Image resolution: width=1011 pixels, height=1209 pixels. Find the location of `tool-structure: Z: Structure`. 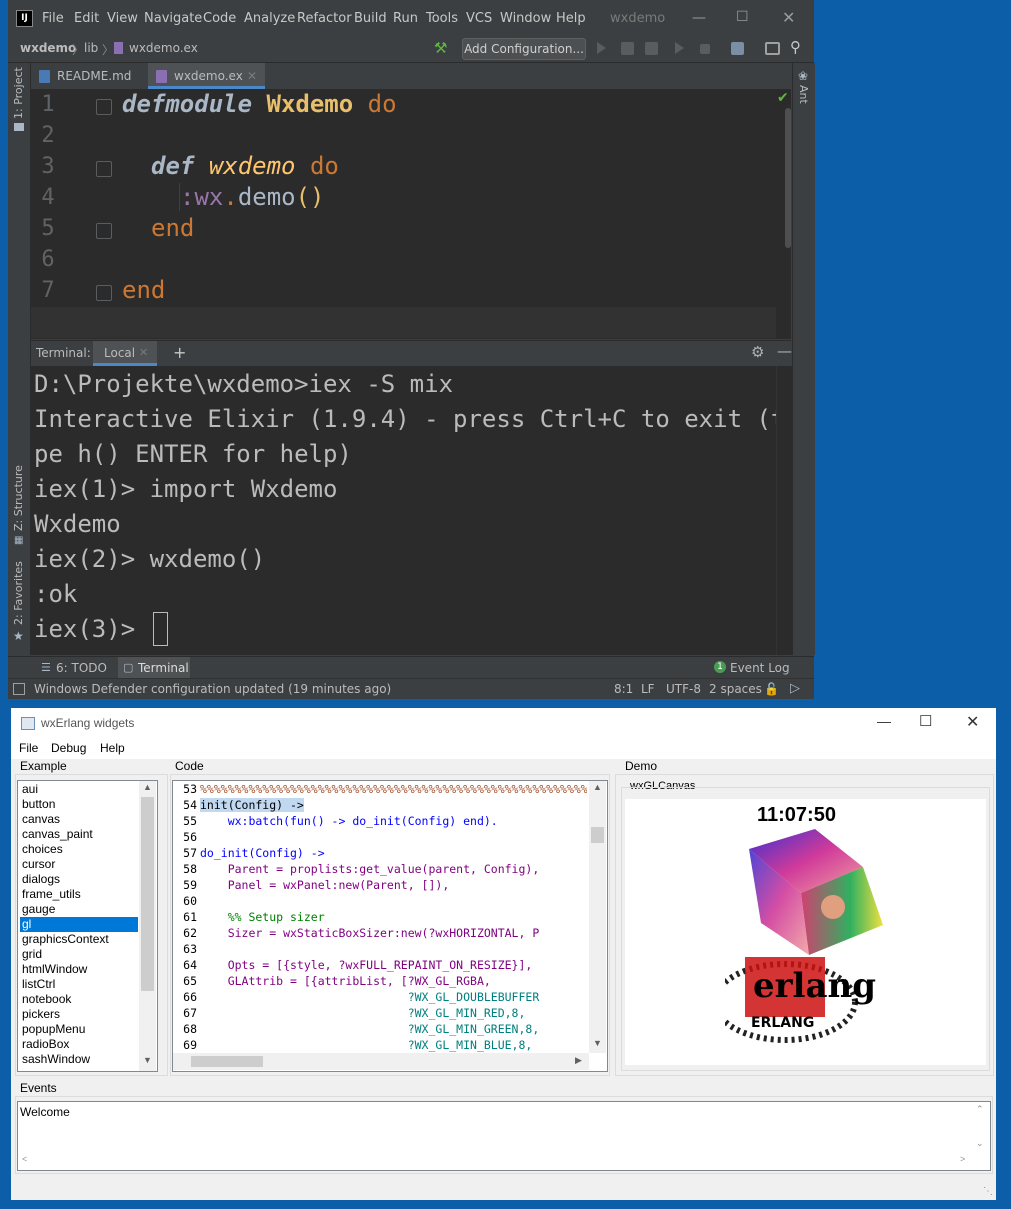

tool-structure: Z: Structure is located at coordinates (18, 498).